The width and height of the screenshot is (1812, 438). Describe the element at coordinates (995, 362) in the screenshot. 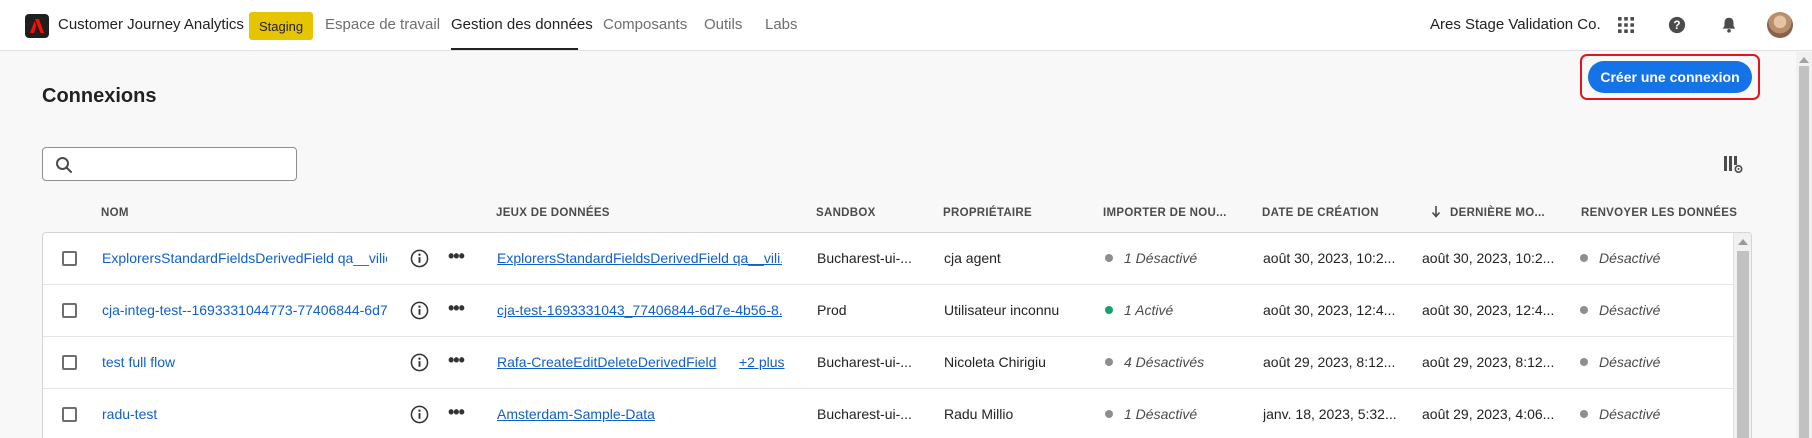

I see `owner-cell: Nicoleta Chirigiu` at that location.